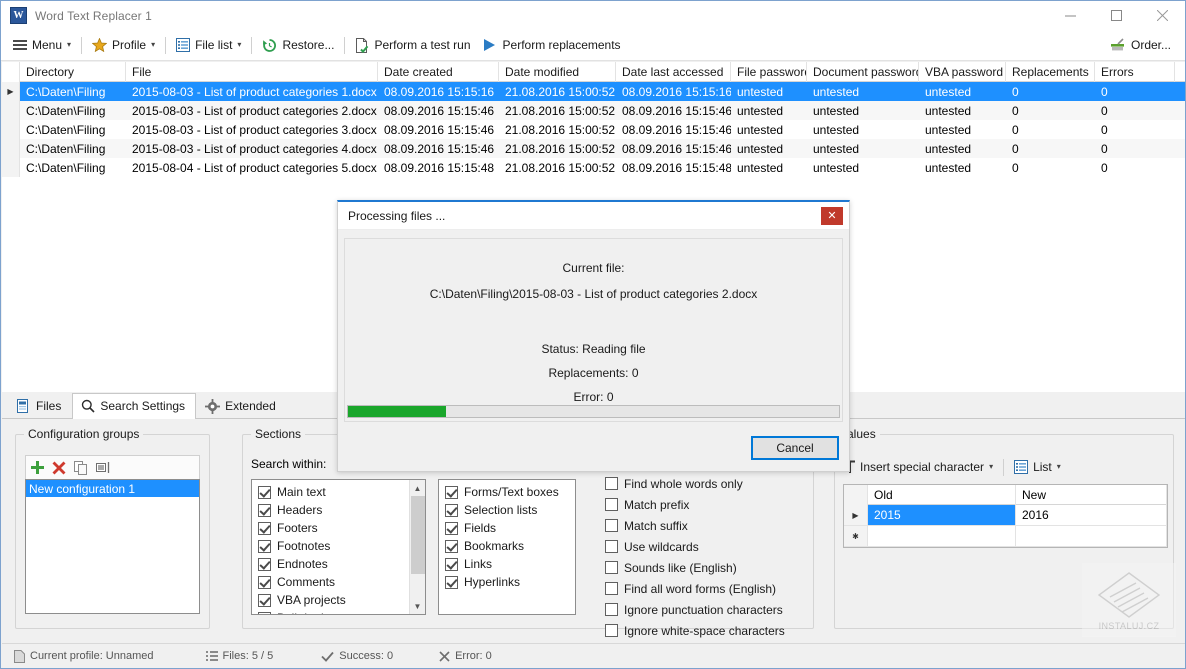  Describe the element at coordinates (208, 45) in the screenshot. I see `toolbar-file-list-button: File list ▾` at that location.